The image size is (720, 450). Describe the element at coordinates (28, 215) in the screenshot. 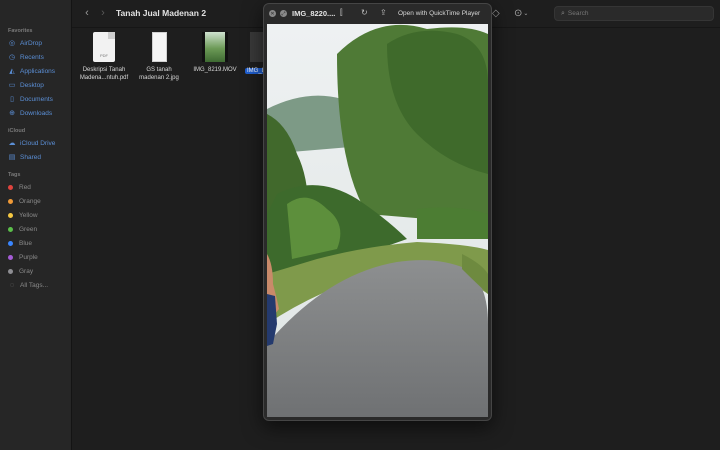

I see `tag-label: Yellow` at that location.